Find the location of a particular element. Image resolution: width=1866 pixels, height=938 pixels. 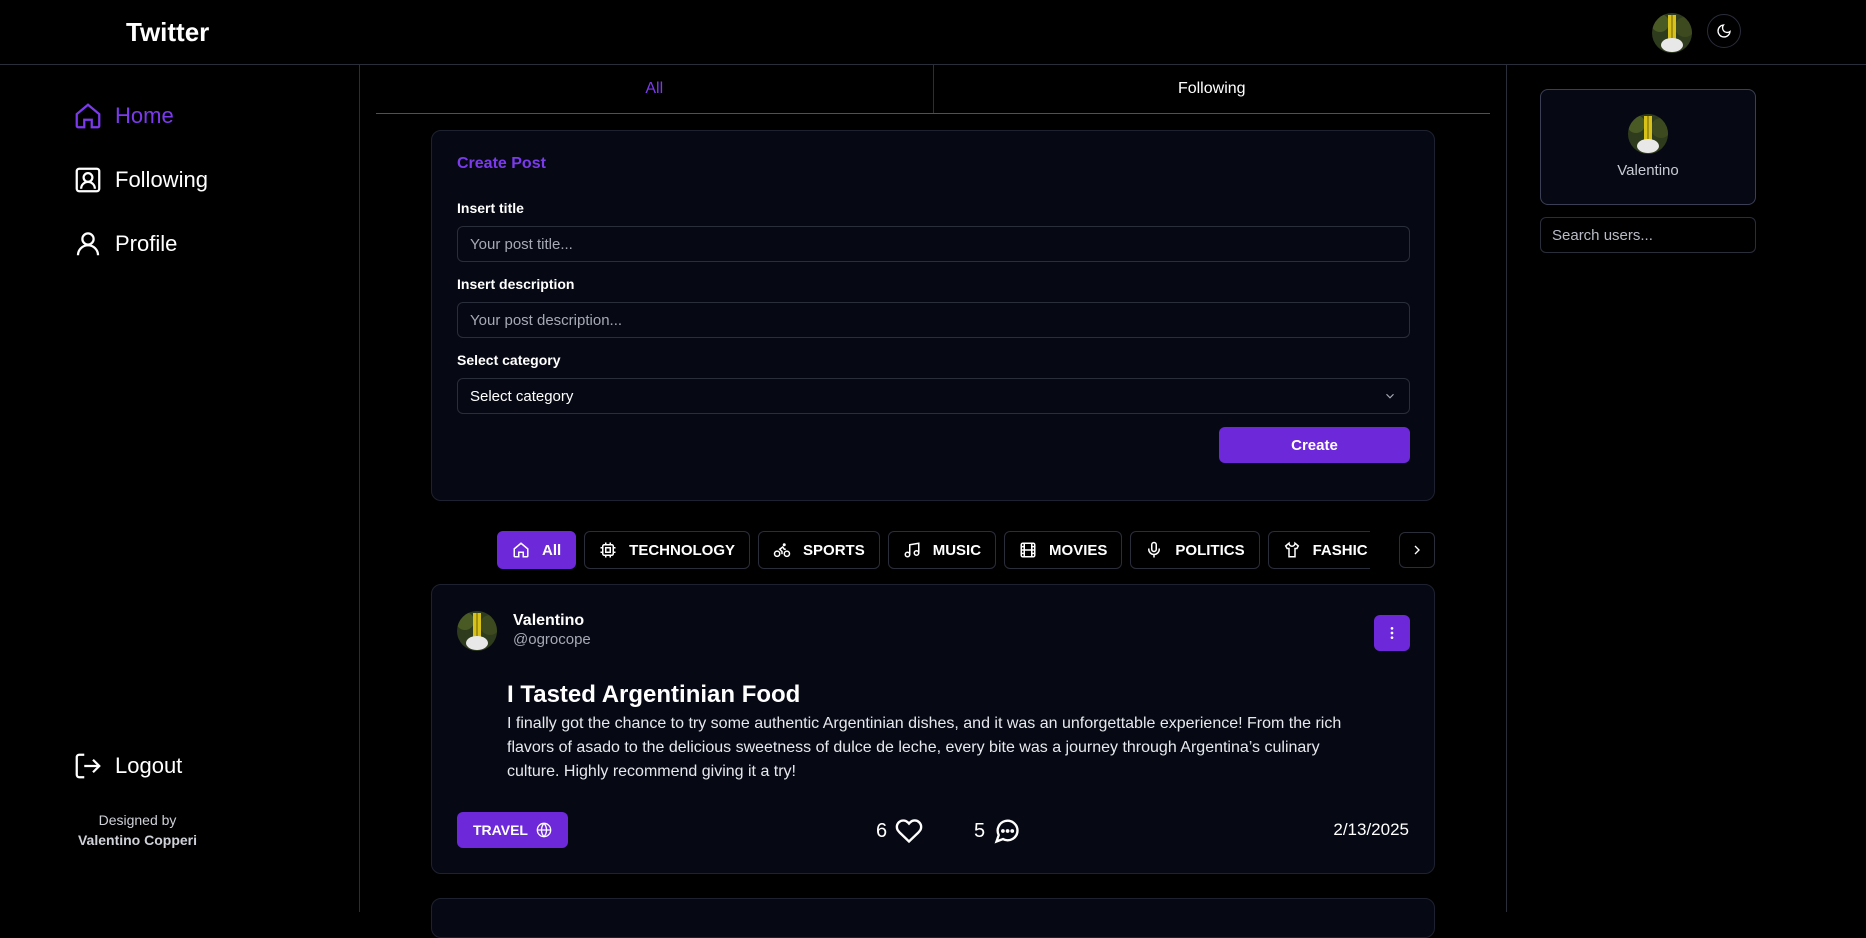

category-chip-all: All is located at coordinates (537, 550).